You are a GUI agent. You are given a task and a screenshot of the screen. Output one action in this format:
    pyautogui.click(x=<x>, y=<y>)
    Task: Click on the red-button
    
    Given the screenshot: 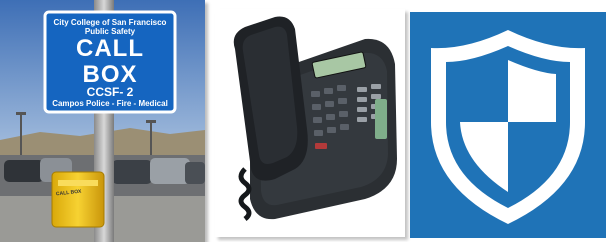 What is the action you would take?
    pyautogui.click(x=321, y=146)
    